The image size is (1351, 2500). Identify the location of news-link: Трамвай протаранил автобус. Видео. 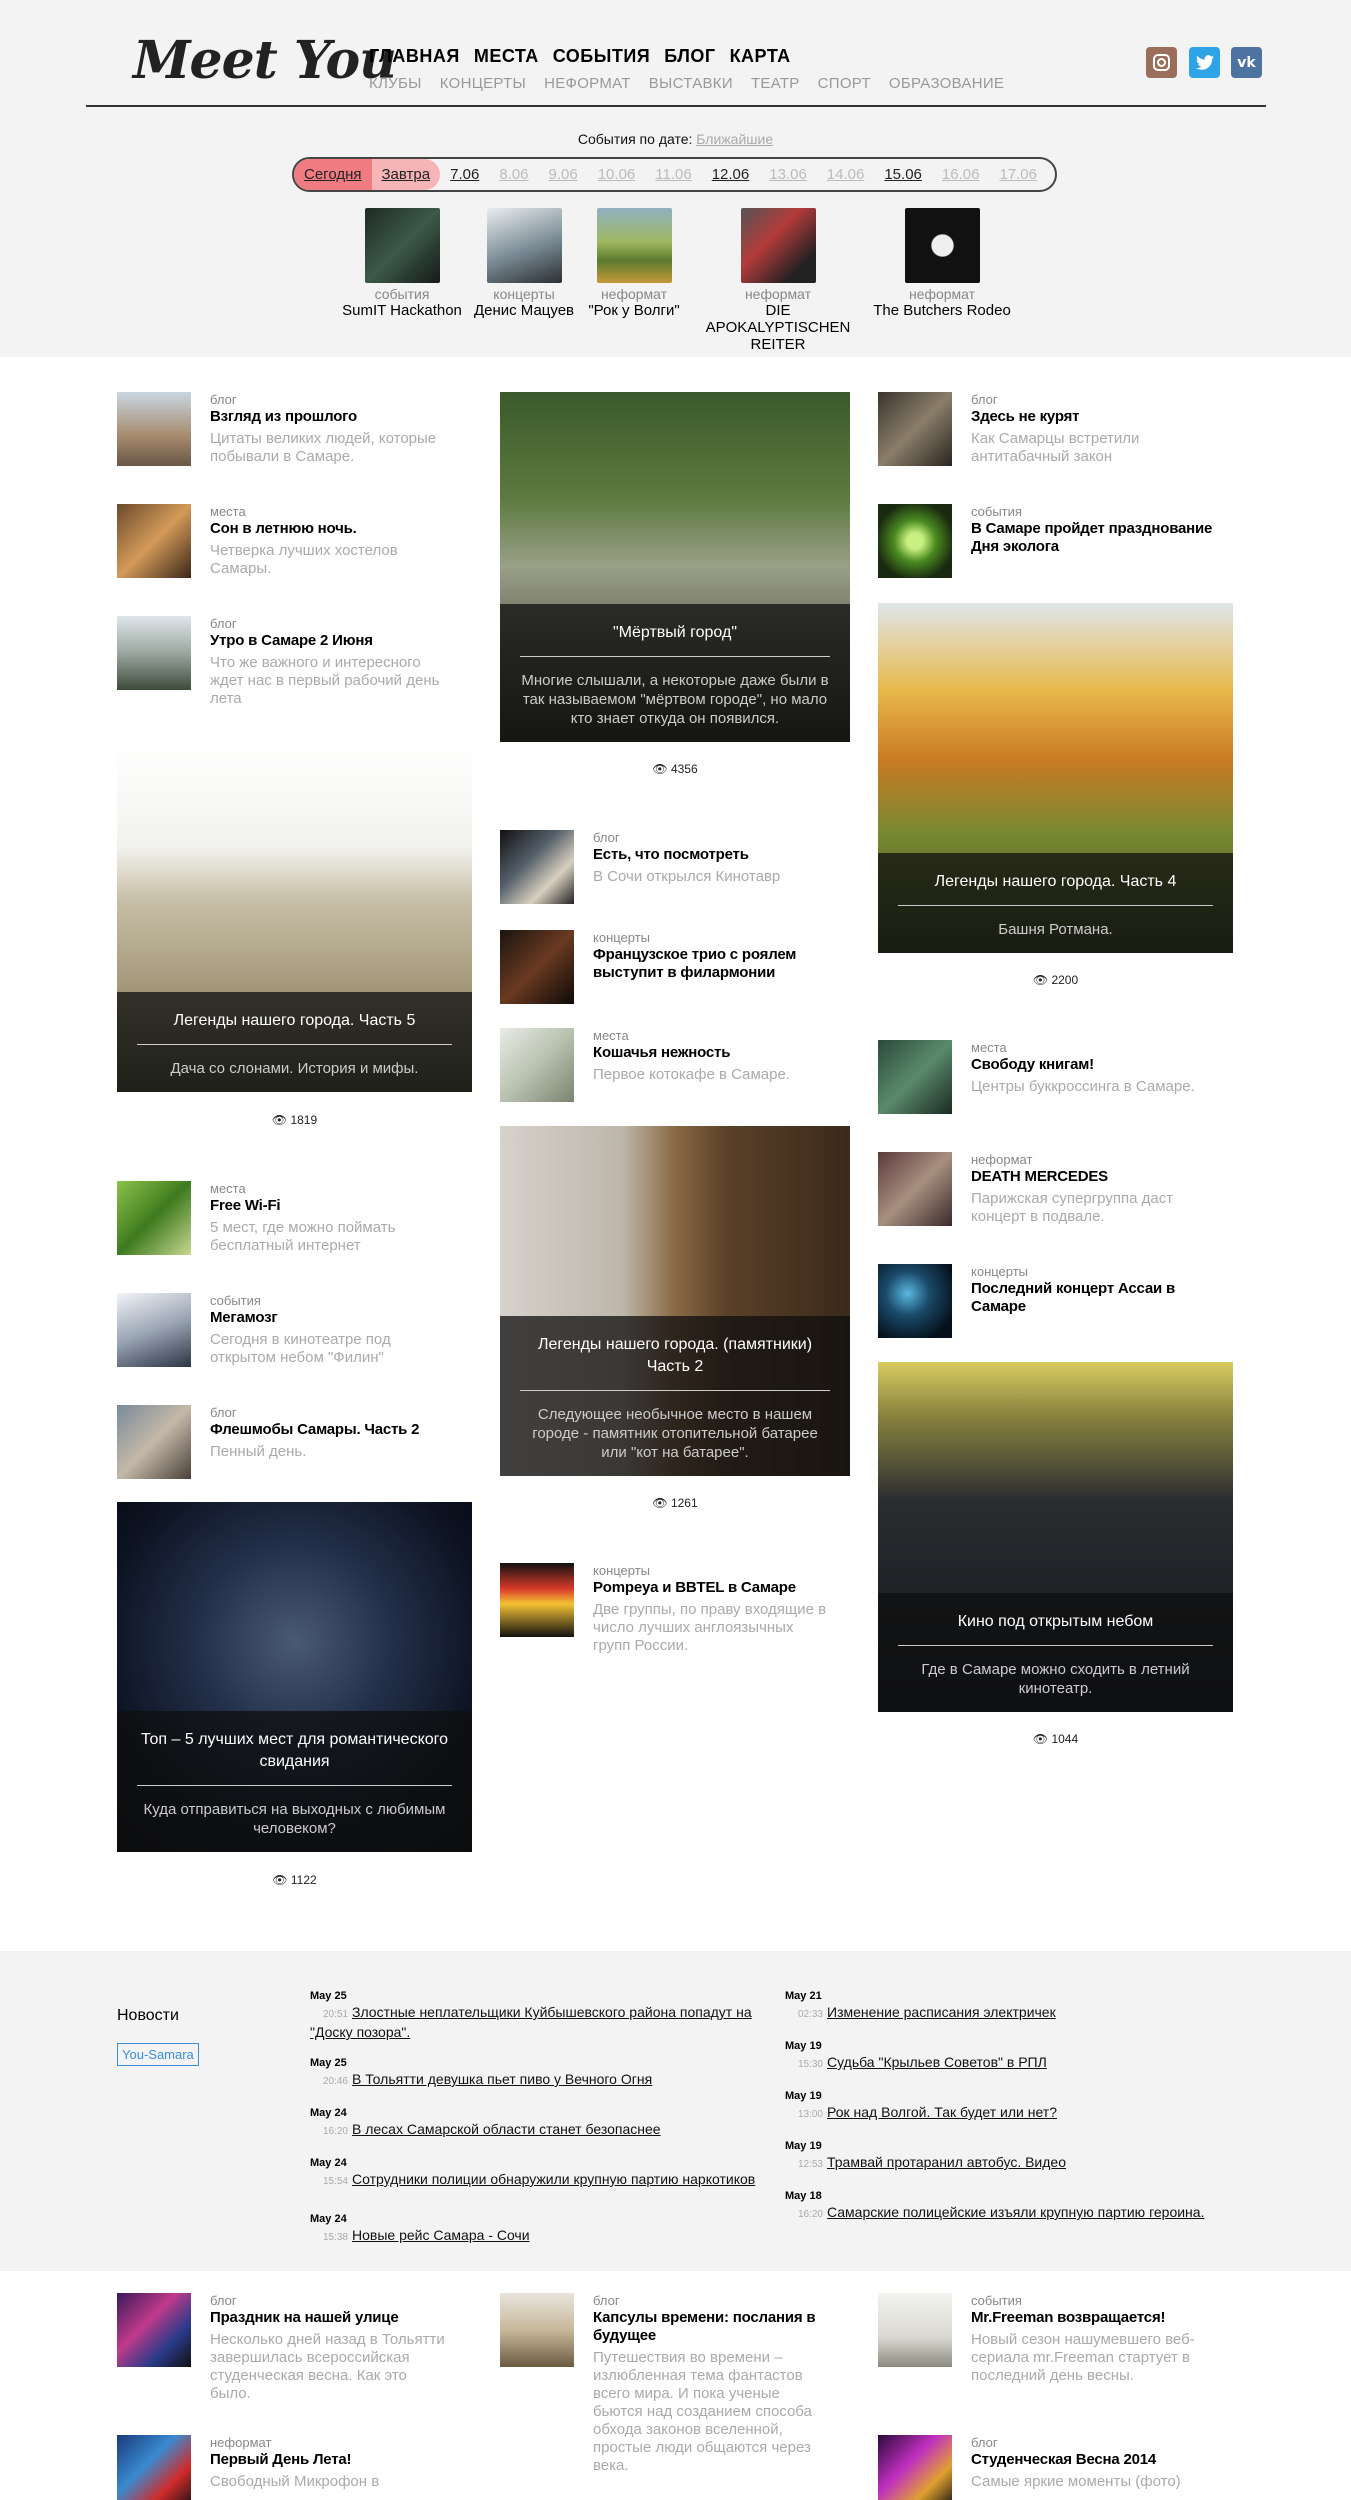
(946, 2162).